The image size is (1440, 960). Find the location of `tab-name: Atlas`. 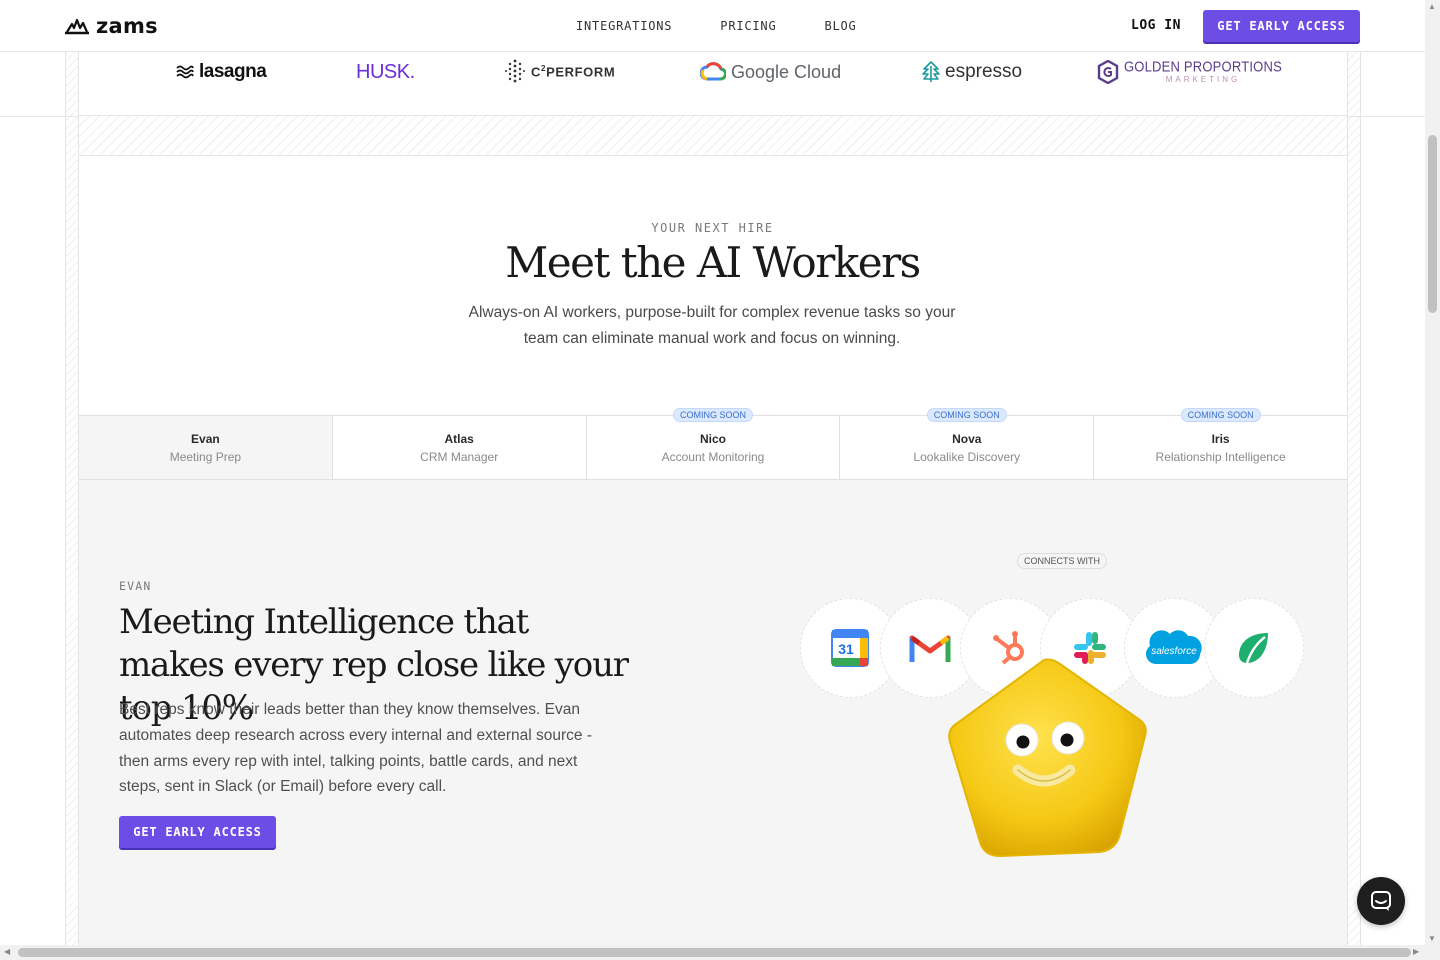

tab-name: Atlas is located at coordinates (459, 438).